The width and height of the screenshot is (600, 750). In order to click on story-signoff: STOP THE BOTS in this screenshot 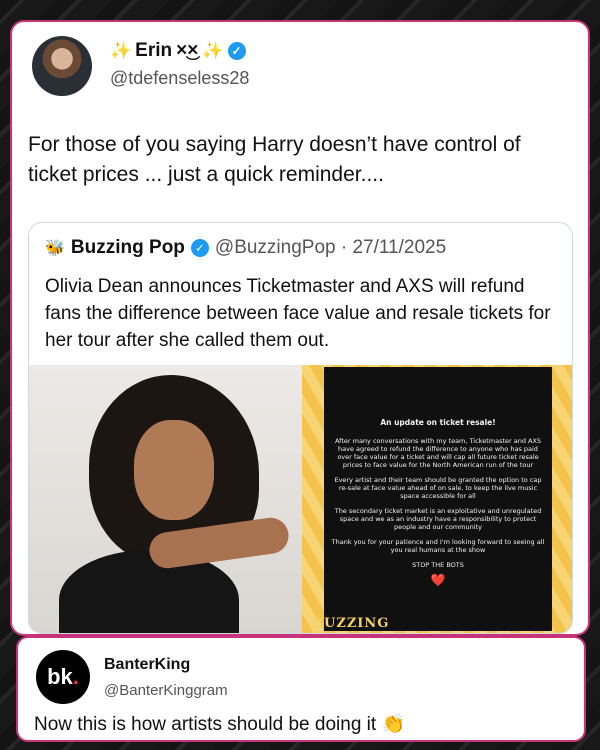, I will do `click(438, 565)`.